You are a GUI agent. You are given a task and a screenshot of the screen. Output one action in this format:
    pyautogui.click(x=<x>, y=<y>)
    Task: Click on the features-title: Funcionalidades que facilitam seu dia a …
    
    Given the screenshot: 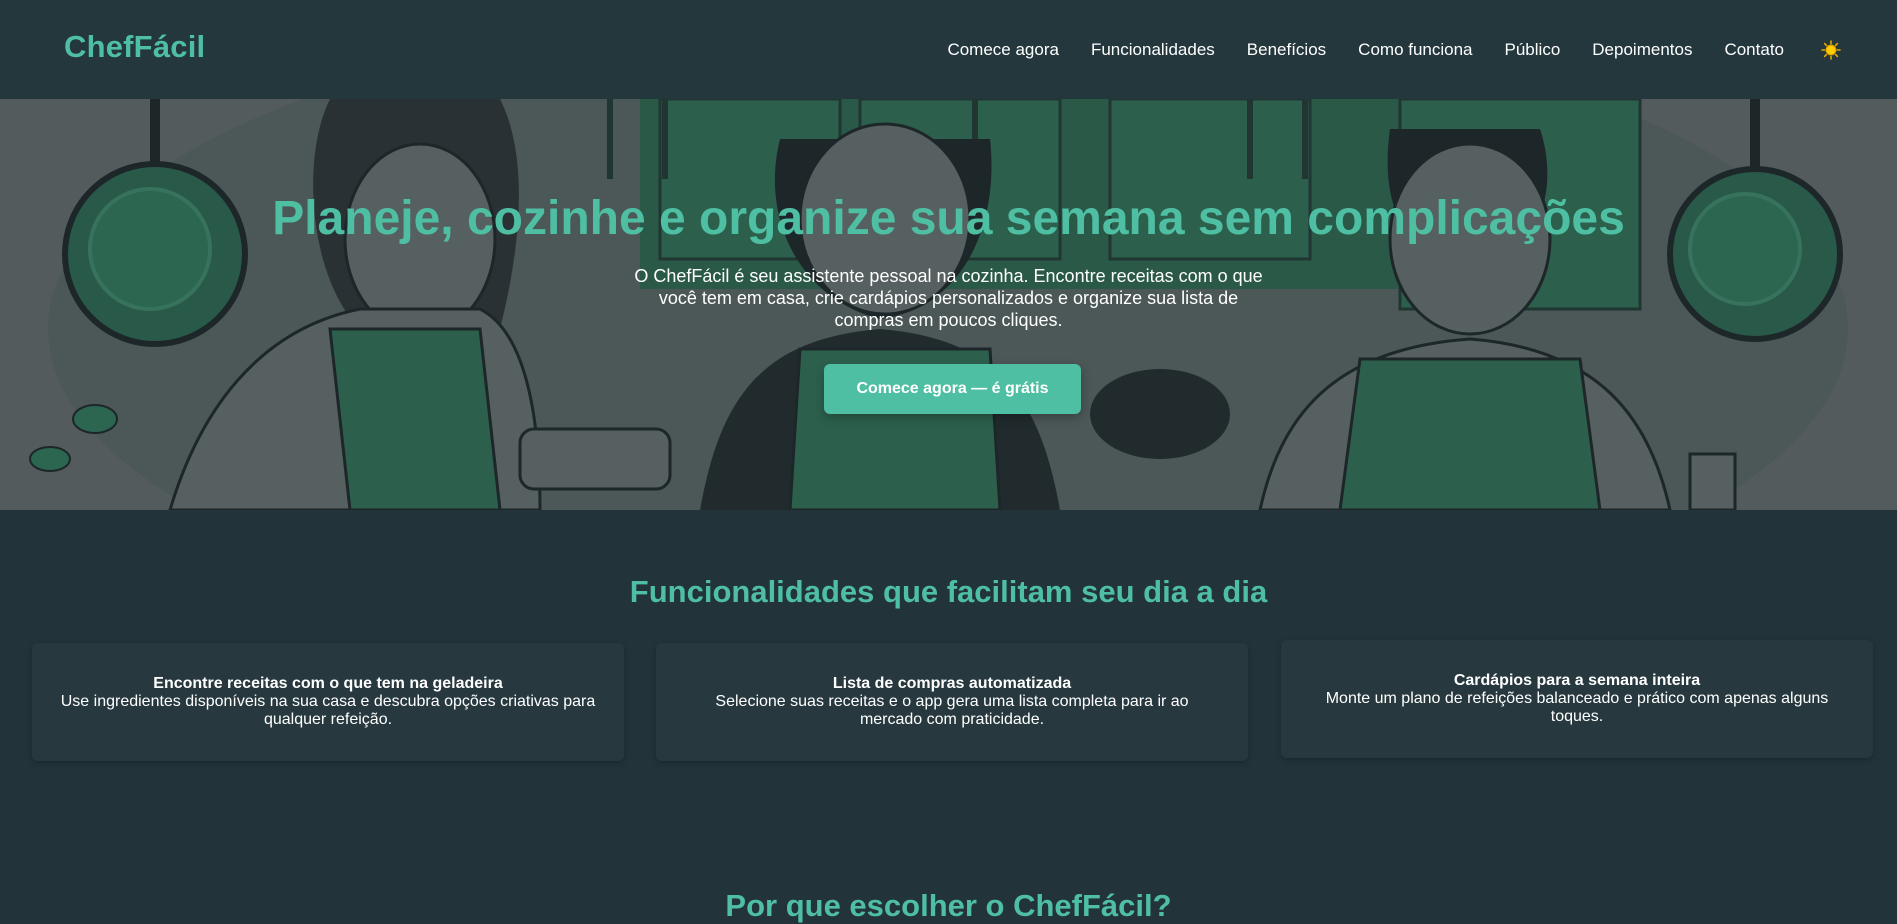 What is the action you would take?
    pyautogui.click(x=948, y=591)
    